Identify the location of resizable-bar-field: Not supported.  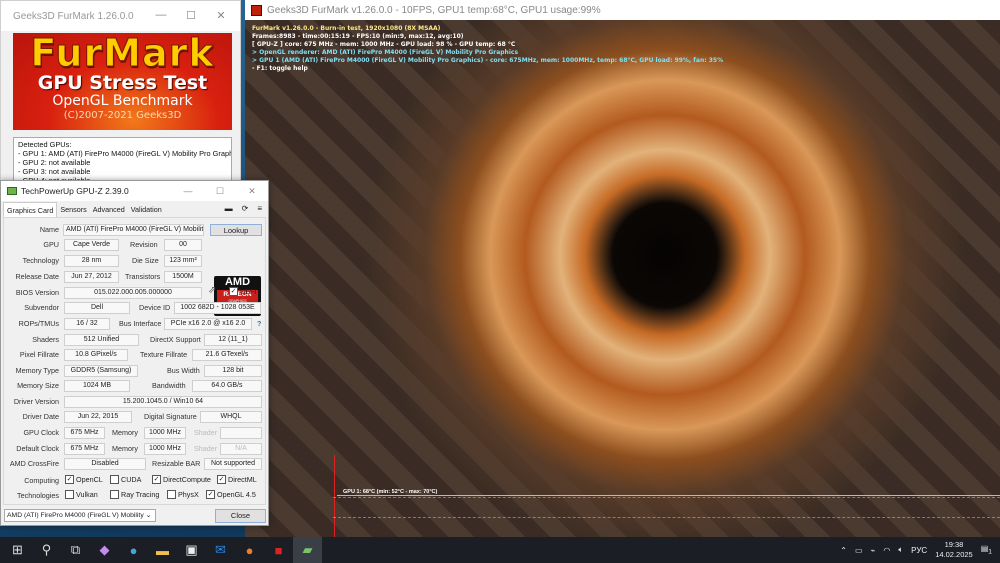
(233, 464).